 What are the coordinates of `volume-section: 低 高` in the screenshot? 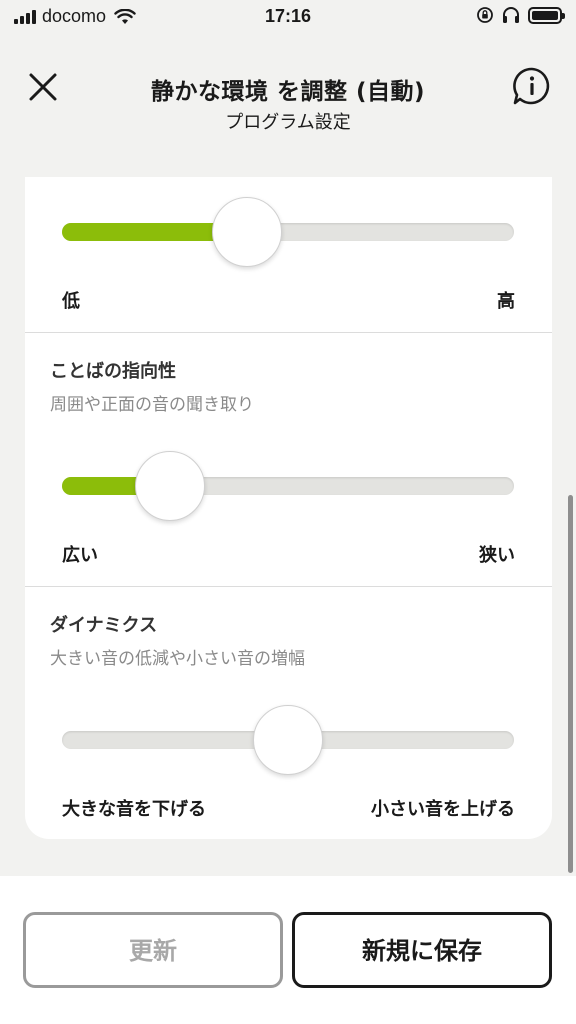 It's located at (288, 254).